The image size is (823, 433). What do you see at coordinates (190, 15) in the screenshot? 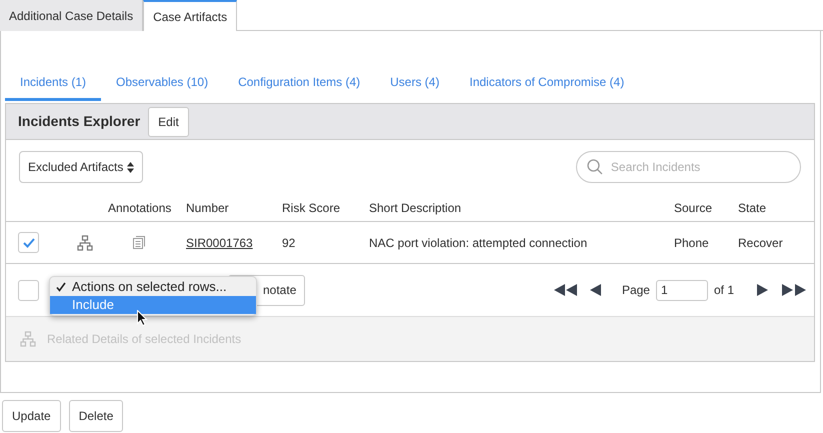
I see `tab: Case Artifacts` at bounding box center [190, 15].